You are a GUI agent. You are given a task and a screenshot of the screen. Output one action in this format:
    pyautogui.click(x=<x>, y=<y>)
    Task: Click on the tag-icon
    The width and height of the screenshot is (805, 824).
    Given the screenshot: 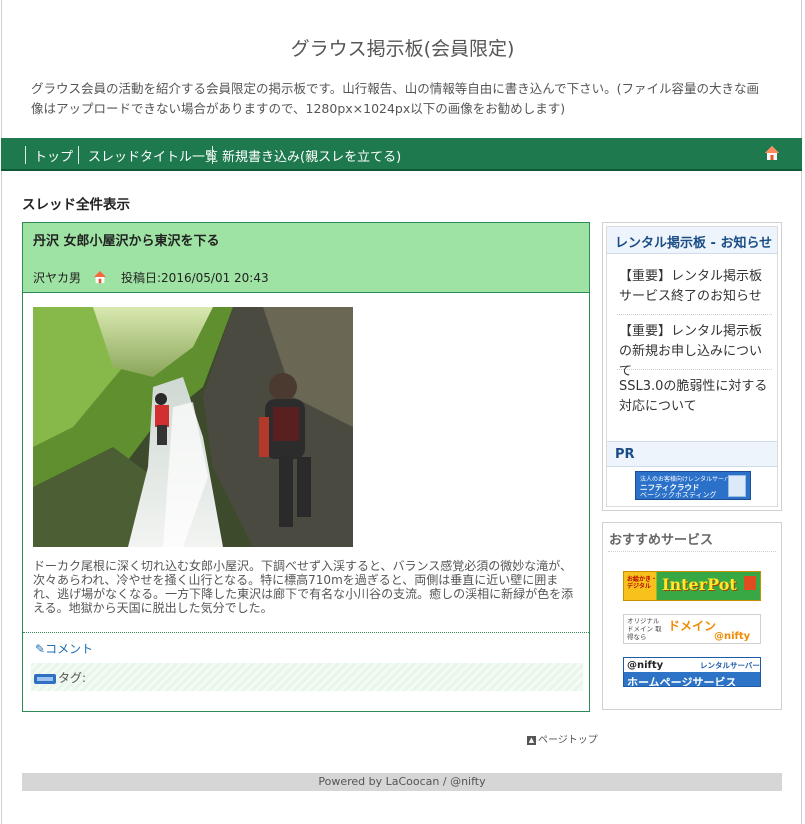 What is the action you would take?
    pyautogui.click(x=45, y=679)
    